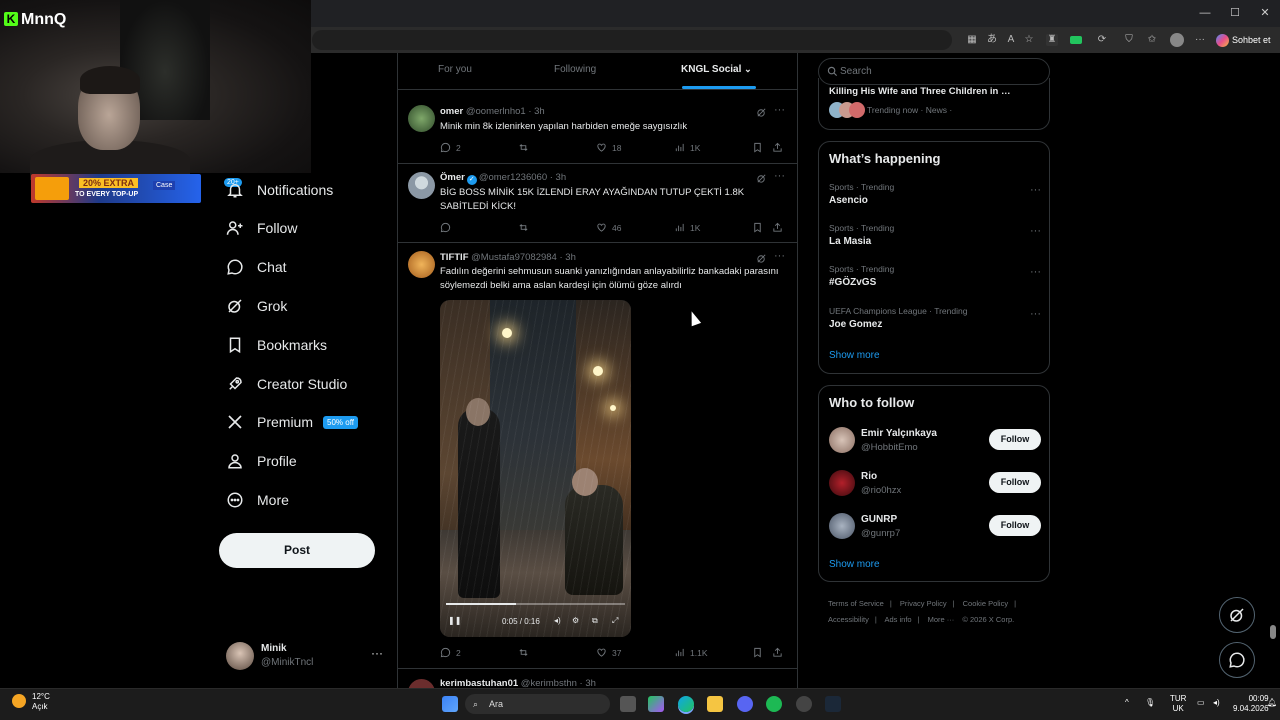 The height and width of the screenshot is (720, 1280). Describe the element at coordinates (972, 40) in the screenshot. I see `apps-icon: ▦` at that location.